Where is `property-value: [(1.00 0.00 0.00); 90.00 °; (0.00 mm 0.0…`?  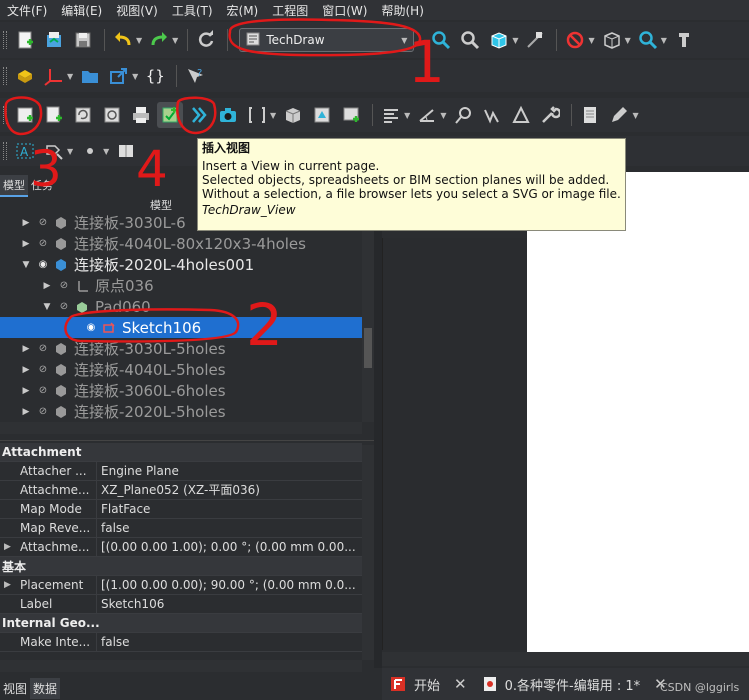 property-value: [(1.00 0.00 0.00); 90.00 °; (0.00 mm 0.0… is located at coordinates (229, 585).